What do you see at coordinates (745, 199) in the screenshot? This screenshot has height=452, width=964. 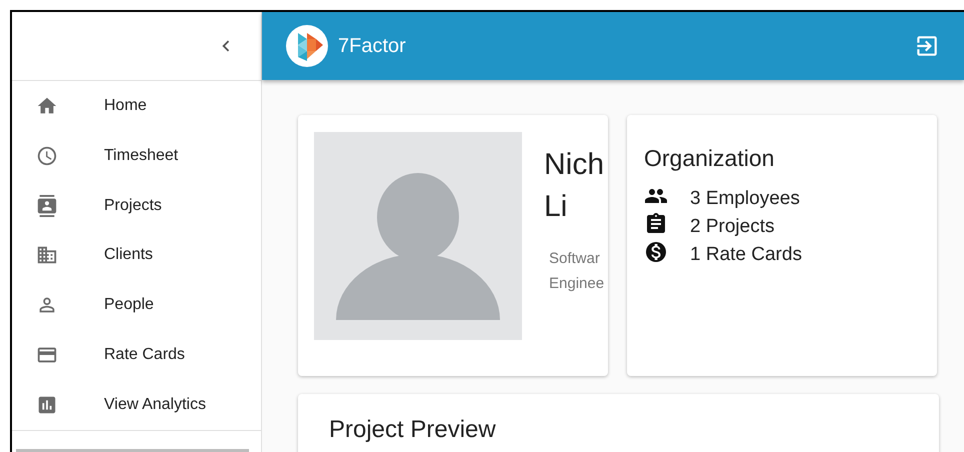 I see `stat-label: 3 Employees` at bounding box center [745, 199].